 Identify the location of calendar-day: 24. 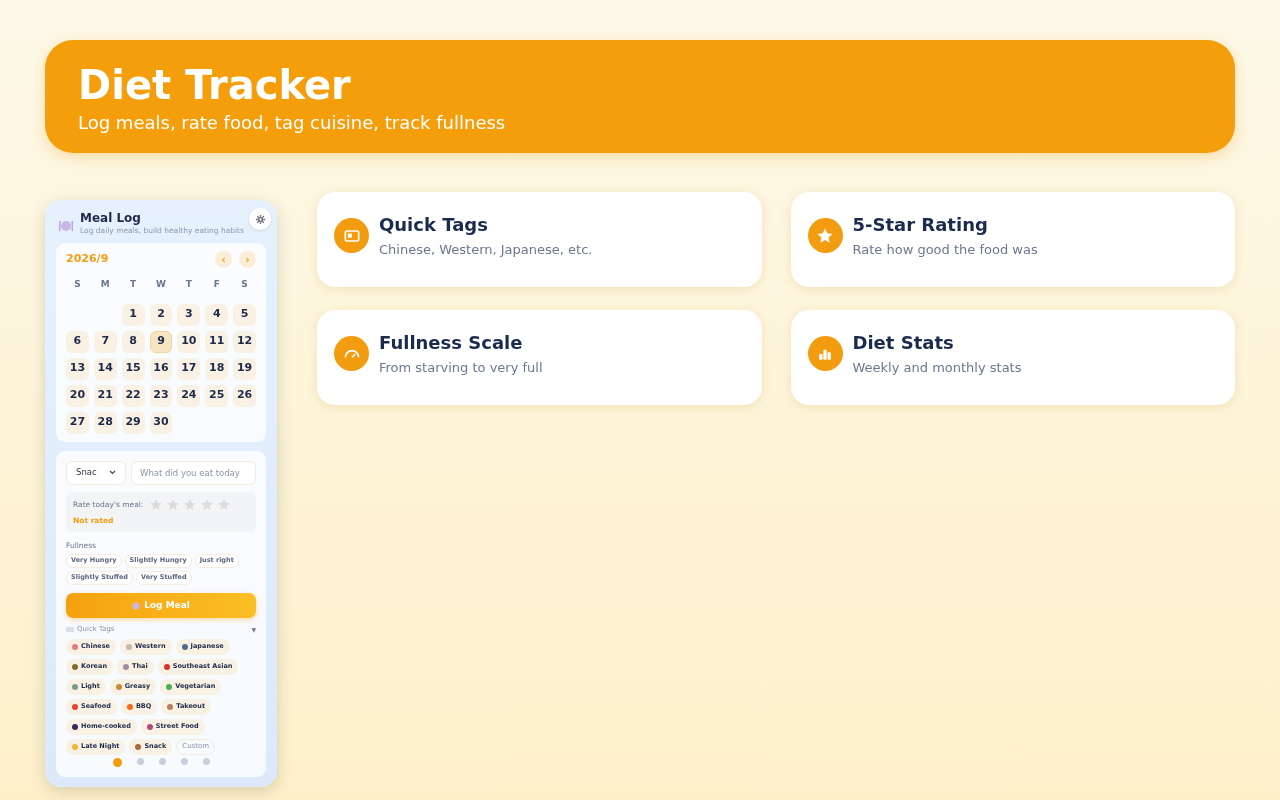
(189, 395).